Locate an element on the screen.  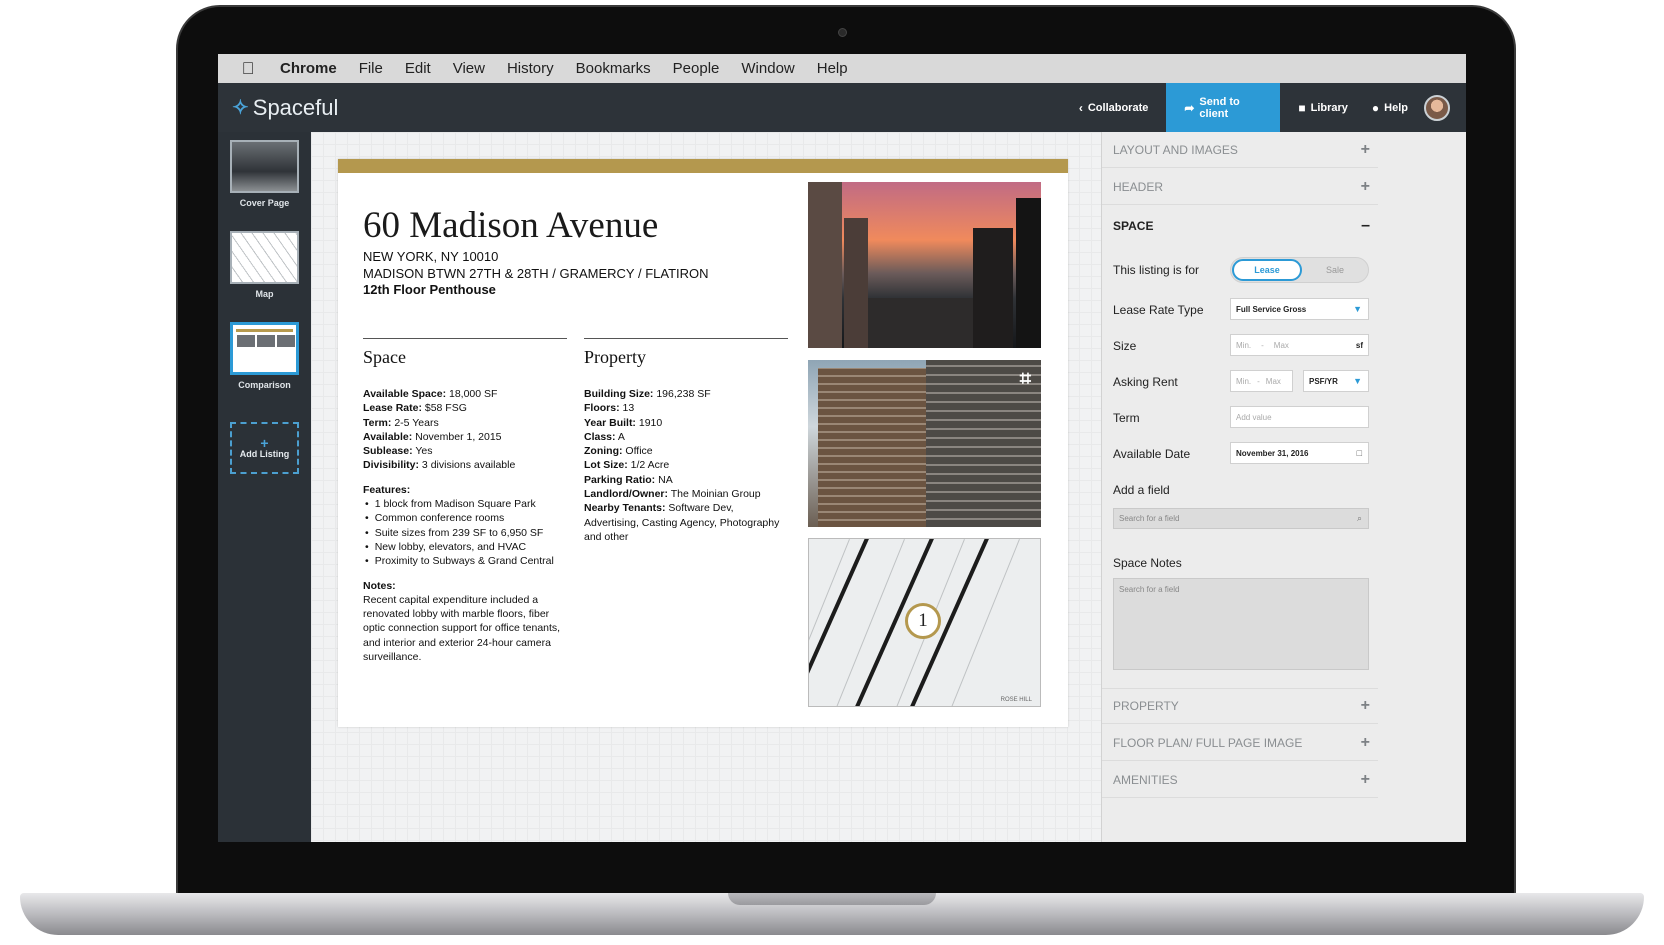
notes-placeholder: Search for a field is located at coordinates (1149, 589).